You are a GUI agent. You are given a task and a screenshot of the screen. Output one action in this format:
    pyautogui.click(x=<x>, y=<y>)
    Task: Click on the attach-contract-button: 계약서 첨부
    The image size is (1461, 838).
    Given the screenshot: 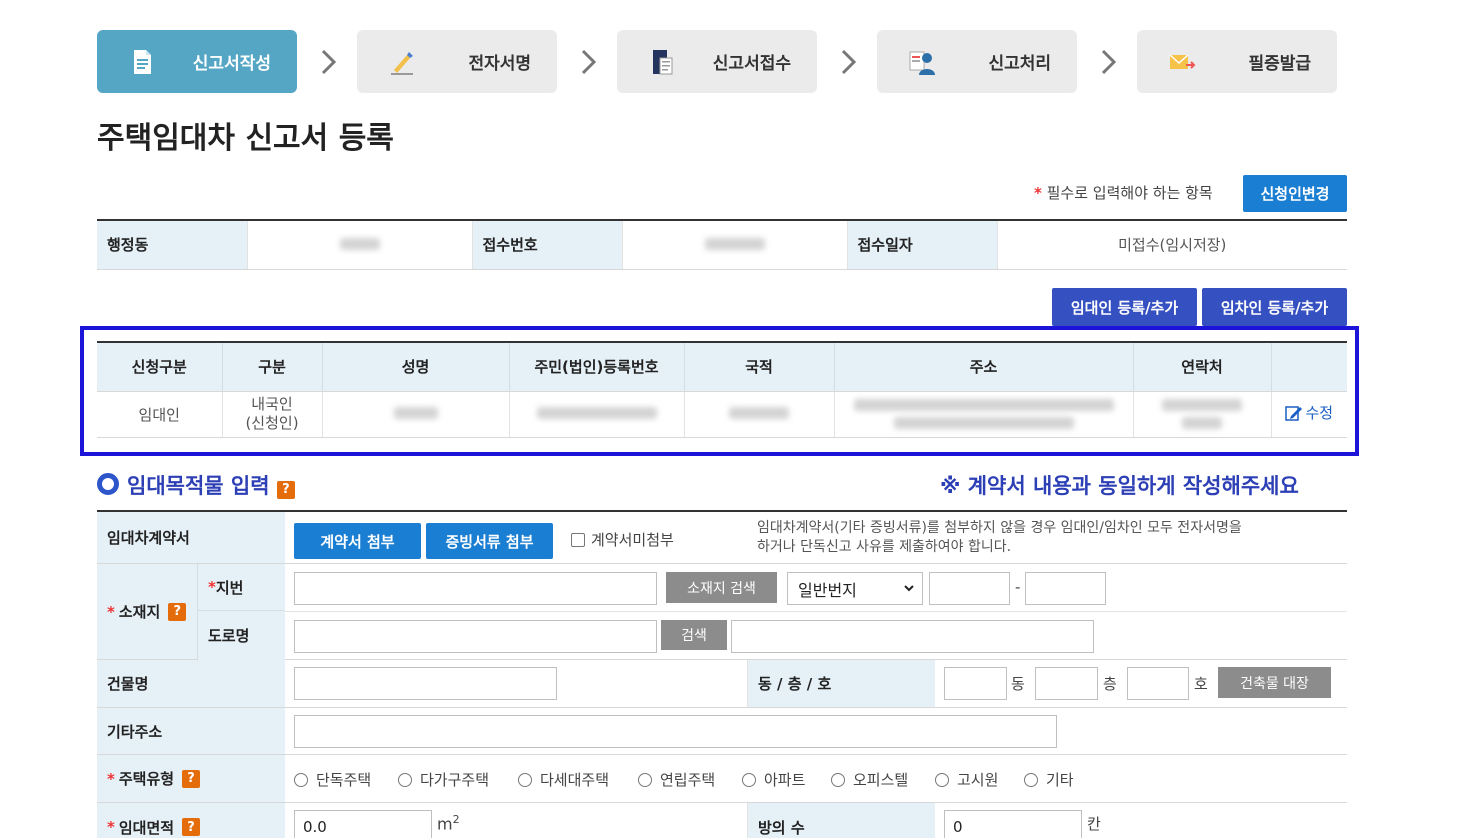 What is the action you would take?
    pyautogui.click(x=357, y=541)
    